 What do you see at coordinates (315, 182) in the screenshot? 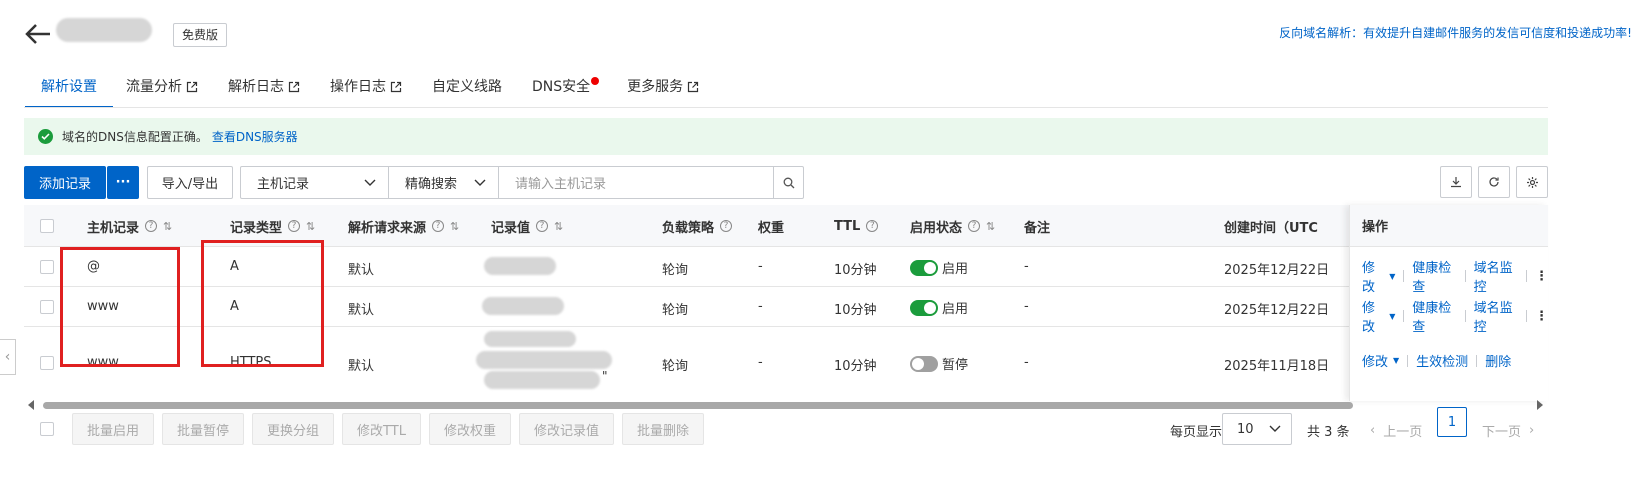
I see `search-field-select: 主机记录` at bounding box center [315, 182].